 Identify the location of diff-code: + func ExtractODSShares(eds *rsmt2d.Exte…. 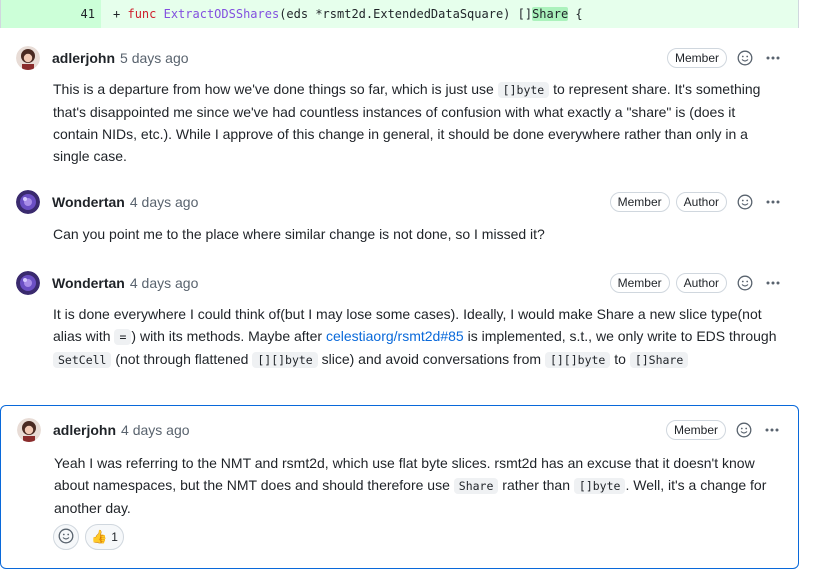
(342, 14).